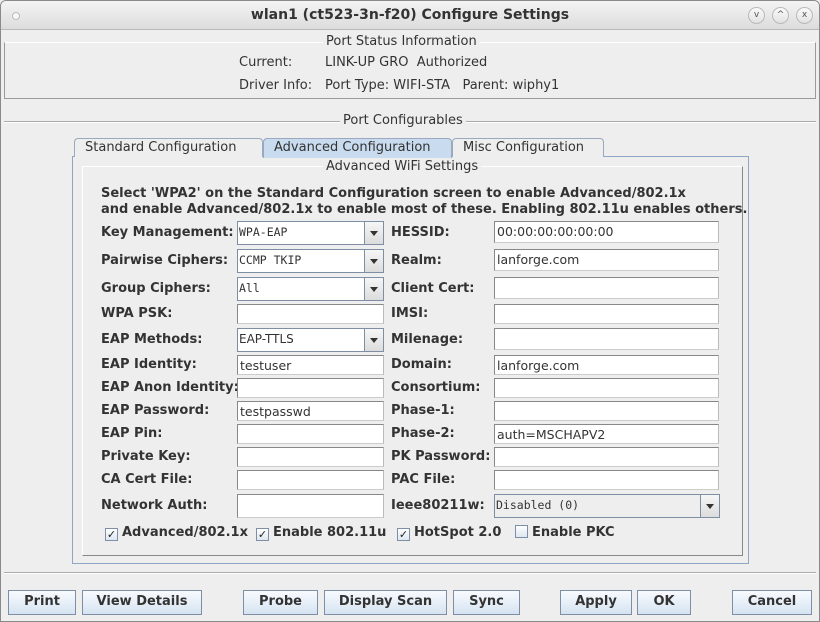  Describe the element at coordinates (310, 340) in the screenshot. I see `eap-methods-select: EAP-TTLS` at that location.